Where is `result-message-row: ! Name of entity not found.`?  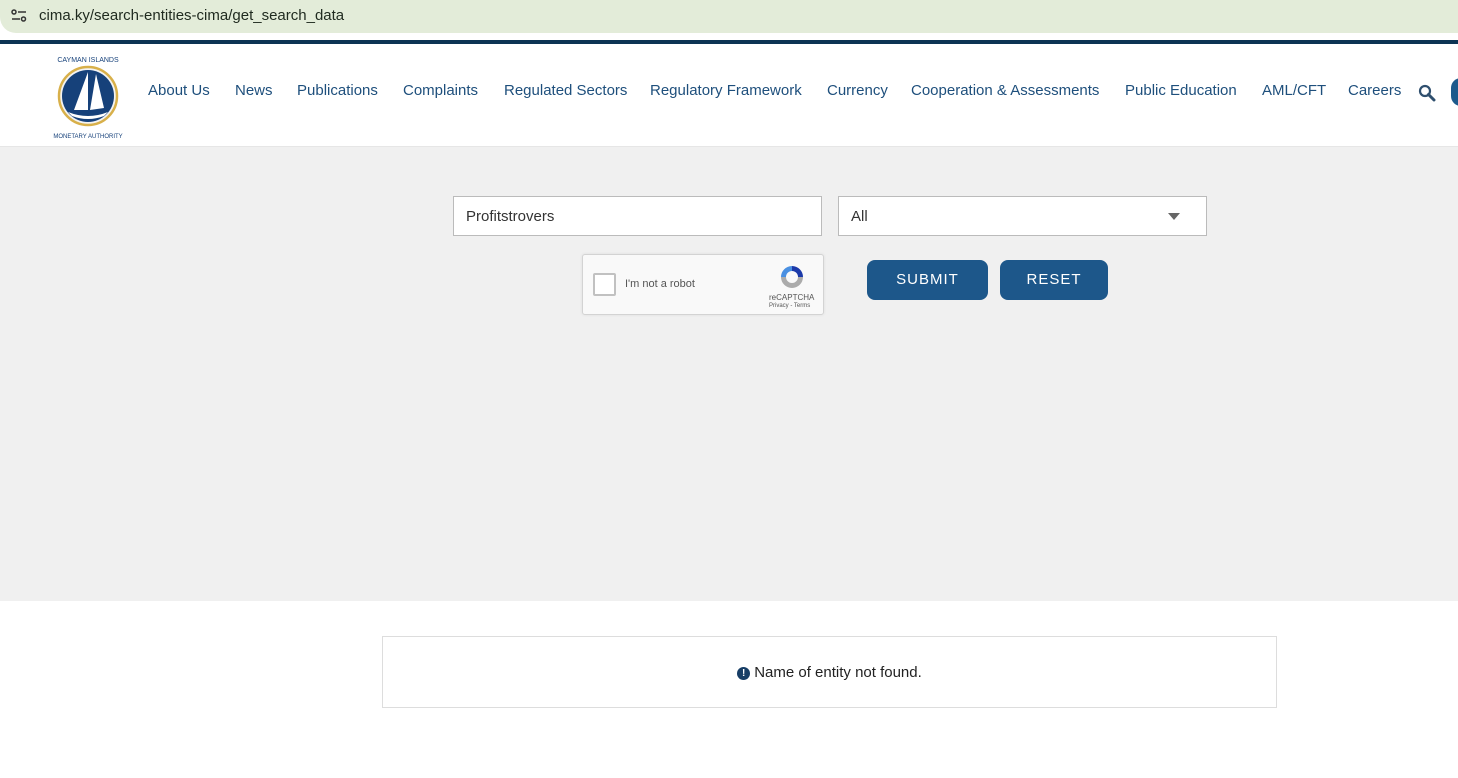
result-message-row: ! Name of entity not found. is located at coordinates (829, 672).